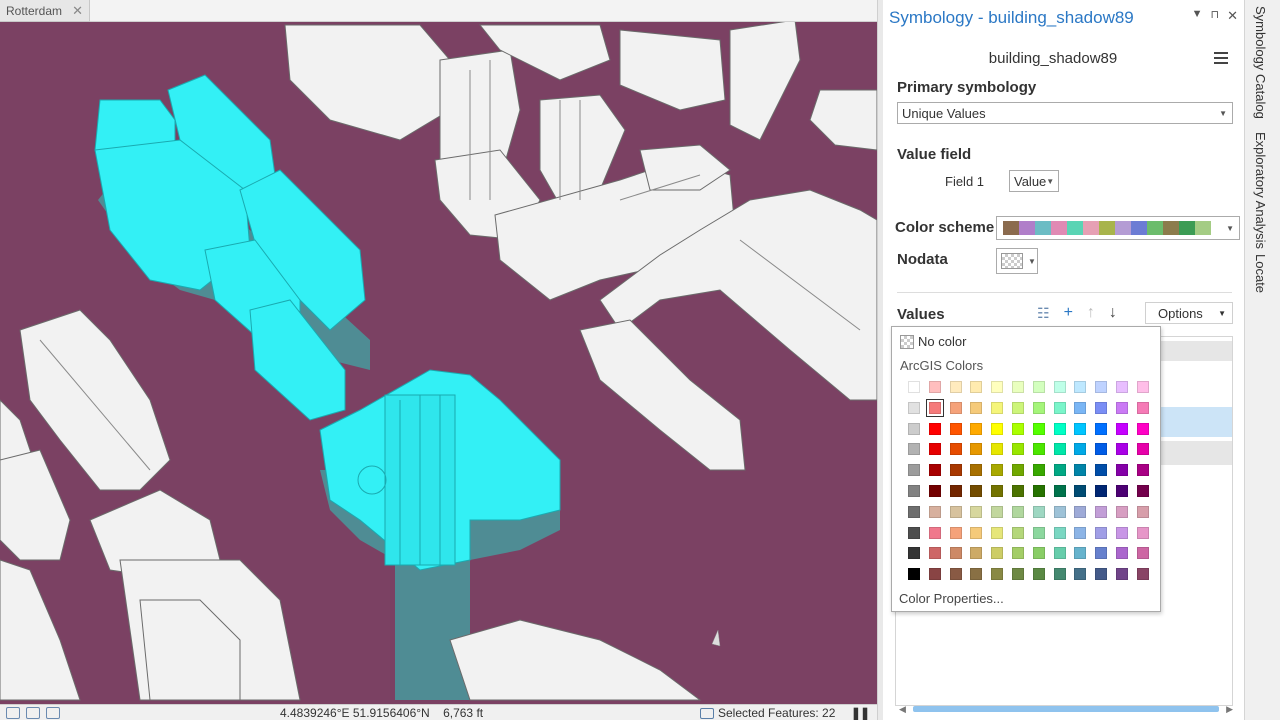 Image resolution: width=1280 pixels, height=720 pixels. I want to click on scrollbar-thumb, so click(1066, 709).